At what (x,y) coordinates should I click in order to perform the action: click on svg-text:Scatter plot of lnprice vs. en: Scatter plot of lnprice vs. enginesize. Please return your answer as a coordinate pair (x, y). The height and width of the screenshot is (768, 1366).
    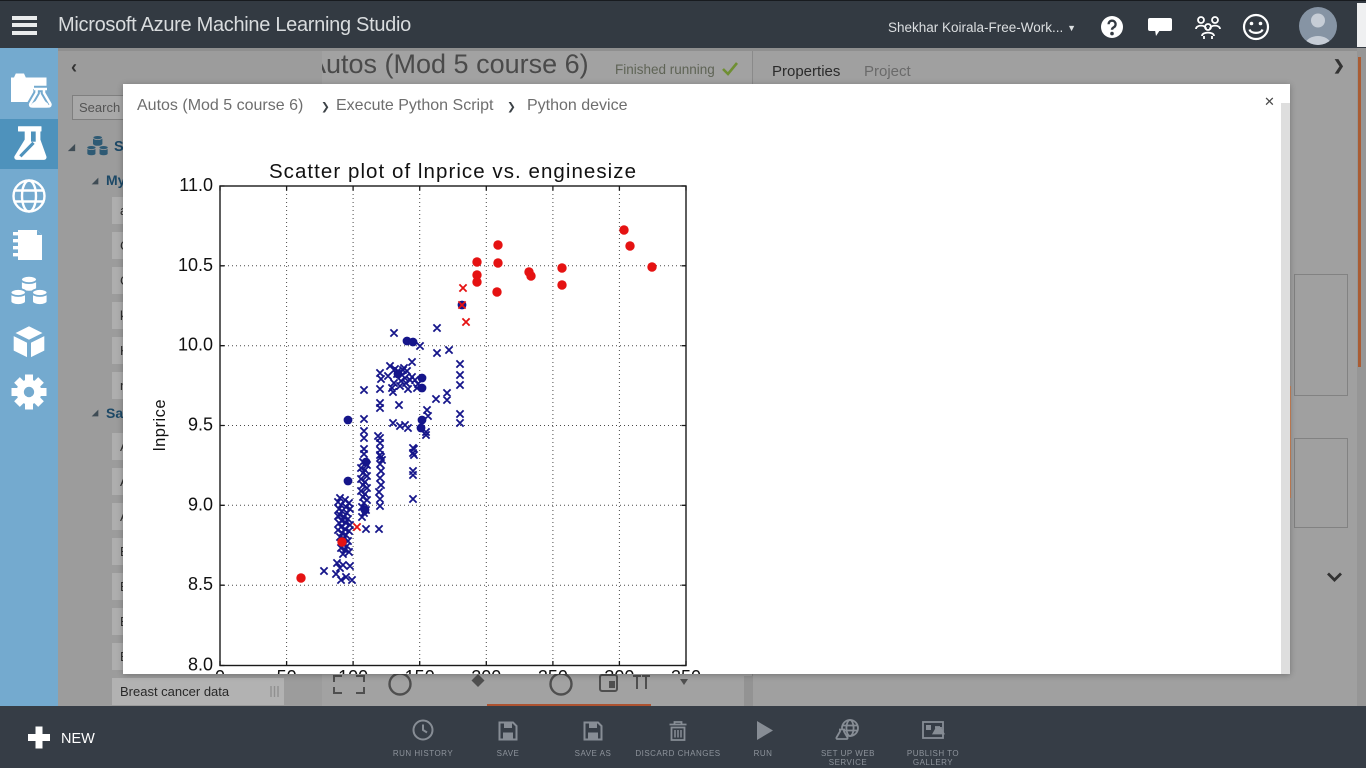
    Looking at the image, I should click on (453, 171).